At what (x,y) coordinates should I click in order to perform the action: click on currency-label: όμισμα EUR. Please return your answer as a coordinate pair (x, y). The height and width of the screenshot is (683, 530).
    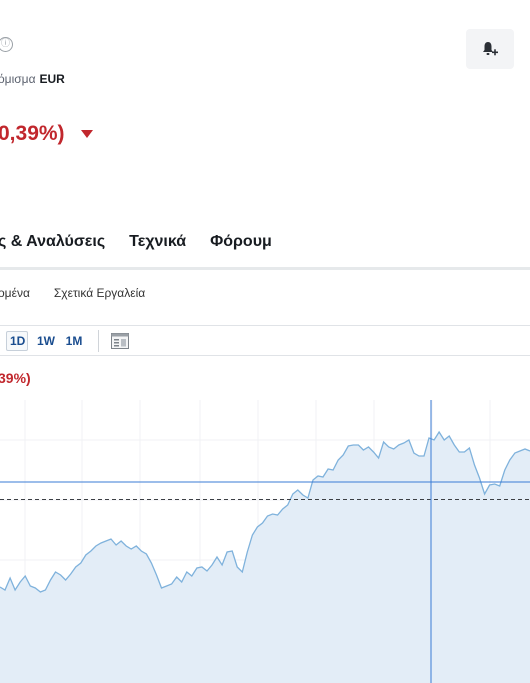
    Looking at the image, I should click on (32, 79).